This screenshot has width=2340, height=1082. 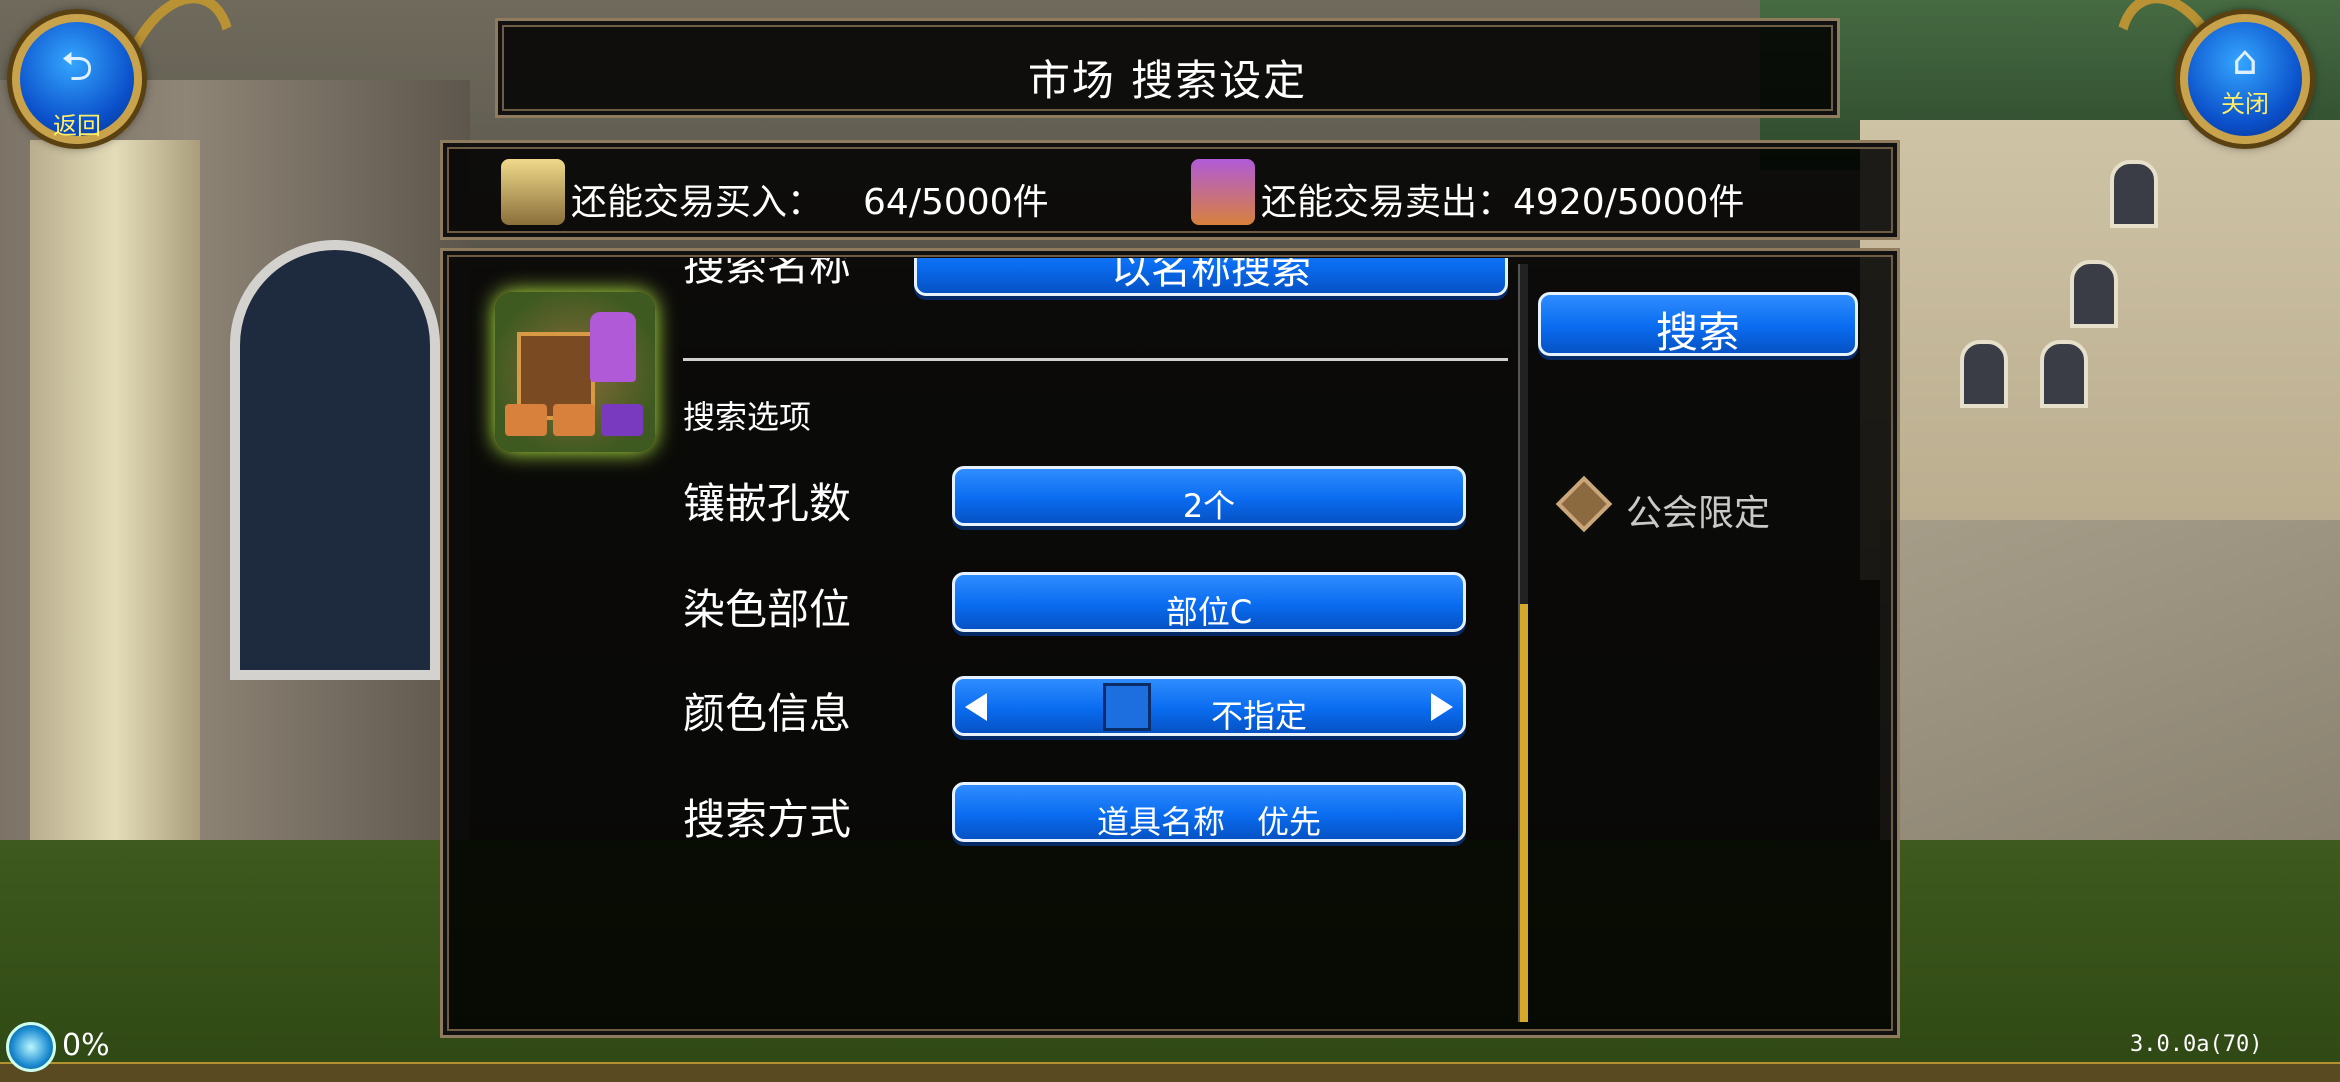 I want to click on divider, so click(x=1095, y=359).